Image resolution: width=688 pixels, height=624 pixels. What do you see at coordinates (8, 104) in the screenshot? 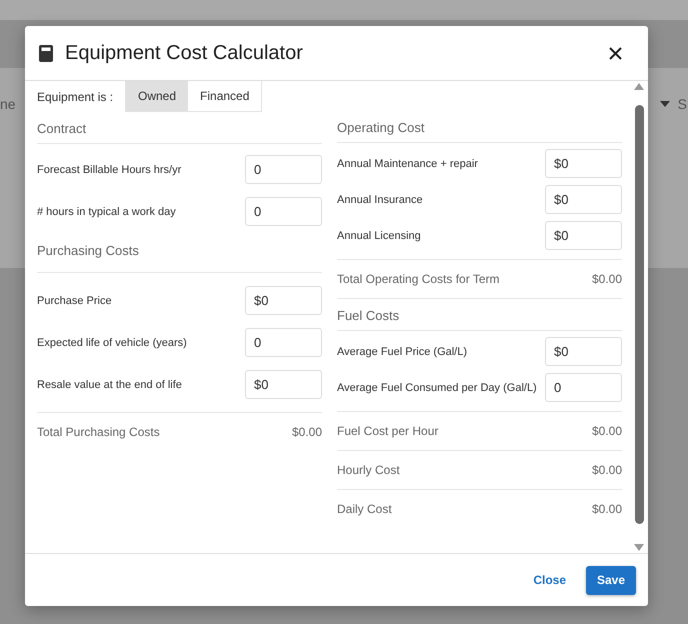
I see `background-text: ne` at bounding box center [8, 104].